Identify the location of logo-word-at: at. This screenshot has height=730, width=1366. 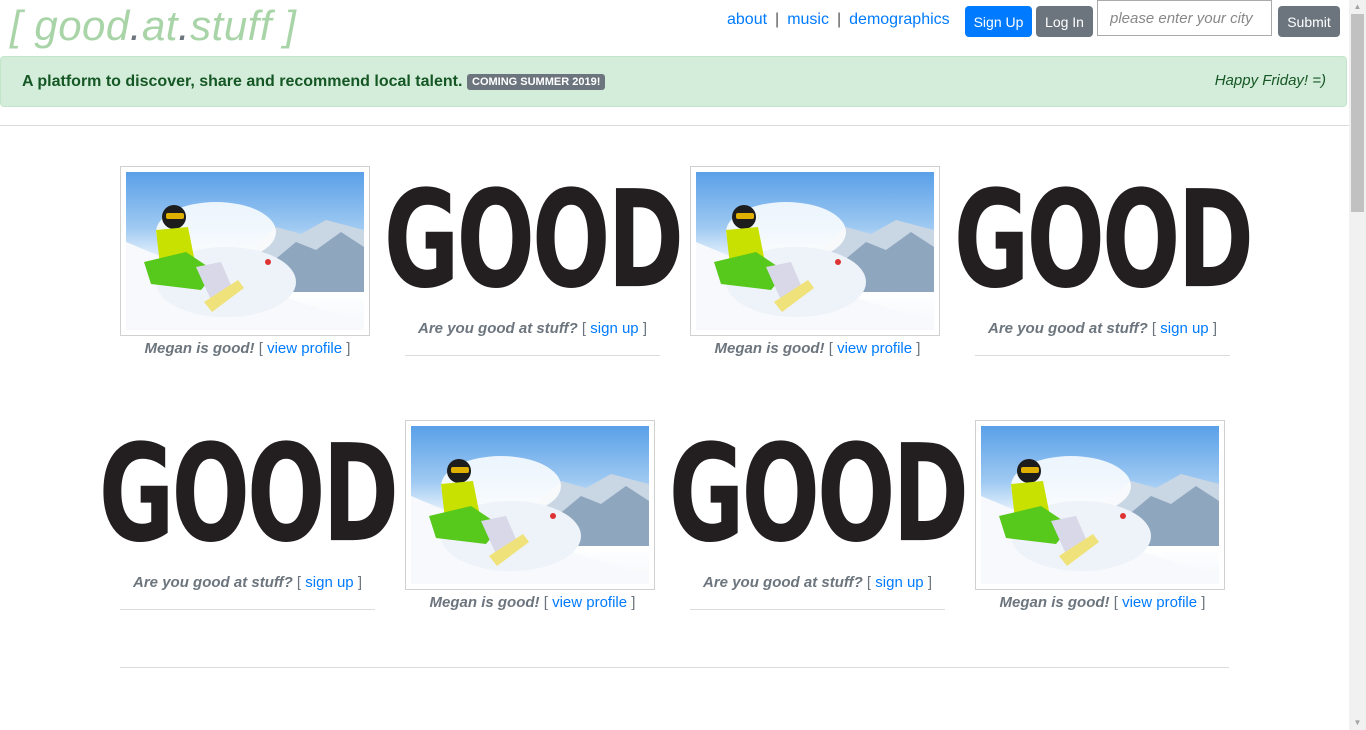
(159, 25).